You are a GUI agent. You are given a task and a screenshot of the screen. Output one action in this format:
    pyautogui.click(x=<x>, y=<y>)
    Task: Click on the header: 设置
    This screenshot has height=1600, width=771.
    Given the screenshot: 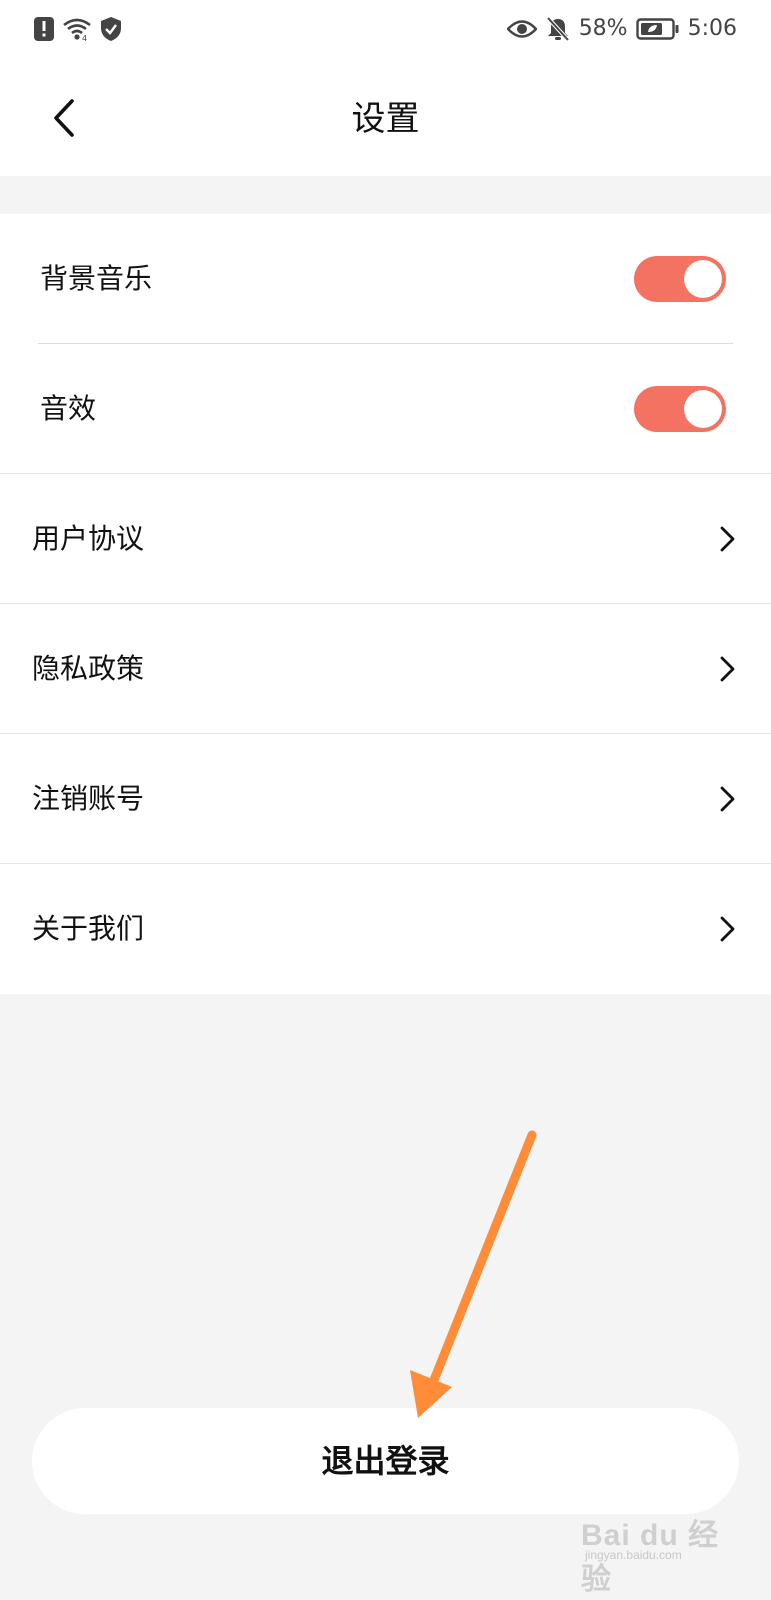 What is the action you would take?
    pyautogui.click(x=385, y=118)
    